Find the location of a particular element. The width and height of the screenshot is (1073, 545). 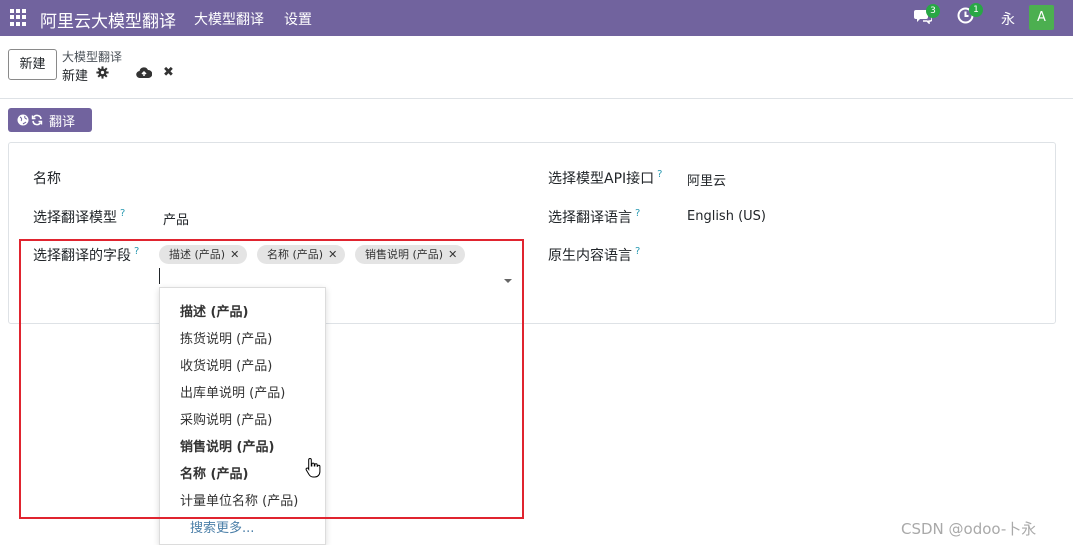

chat-button: 3 is located at coordinates (927, 16).